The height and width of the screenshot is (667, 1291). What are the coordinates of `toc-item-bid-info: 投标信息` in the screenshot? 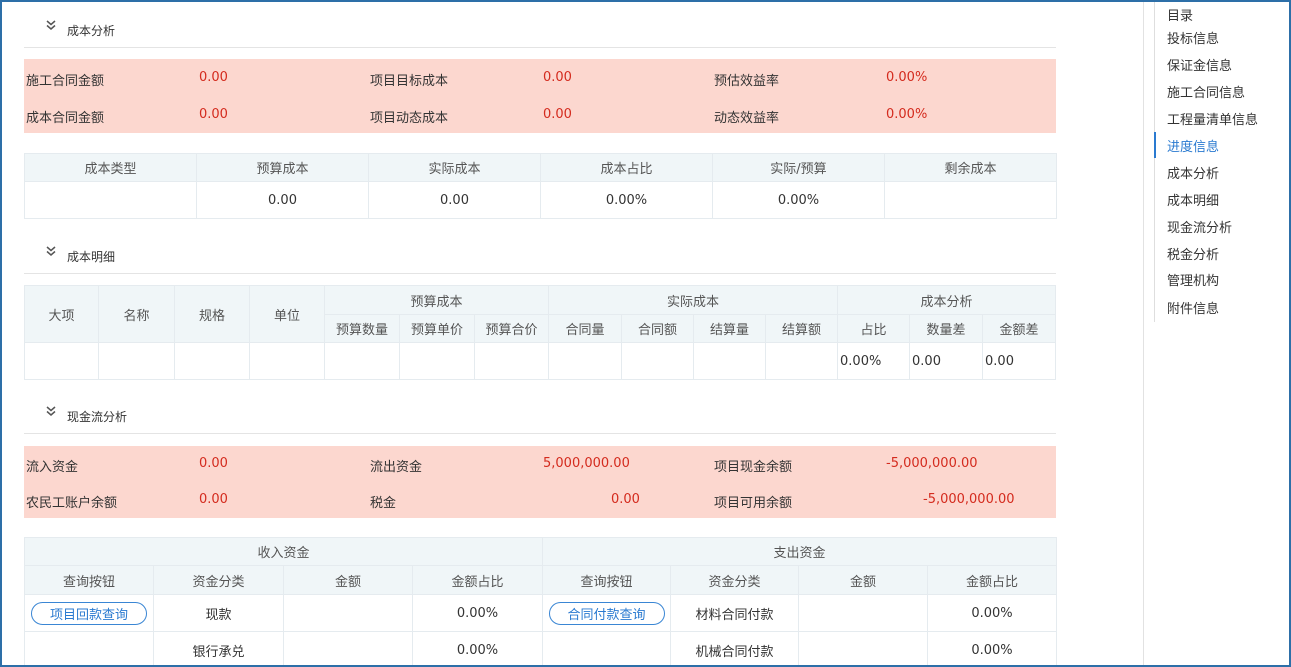 It's located at (1193, 37).